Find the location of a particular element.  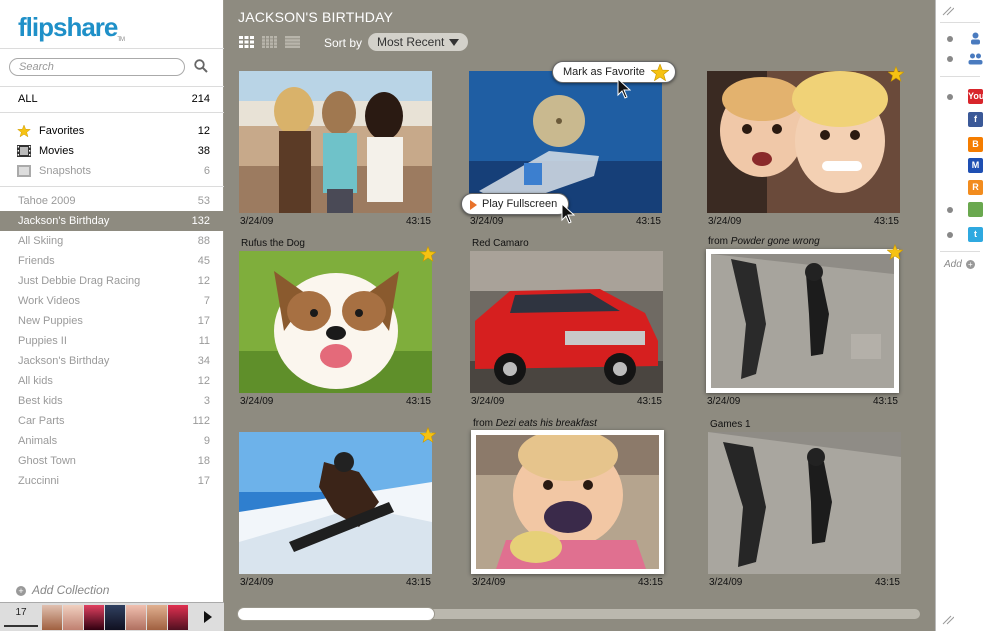

share-panel: You f B M Rt Add + is located at coordinates (959, 315).